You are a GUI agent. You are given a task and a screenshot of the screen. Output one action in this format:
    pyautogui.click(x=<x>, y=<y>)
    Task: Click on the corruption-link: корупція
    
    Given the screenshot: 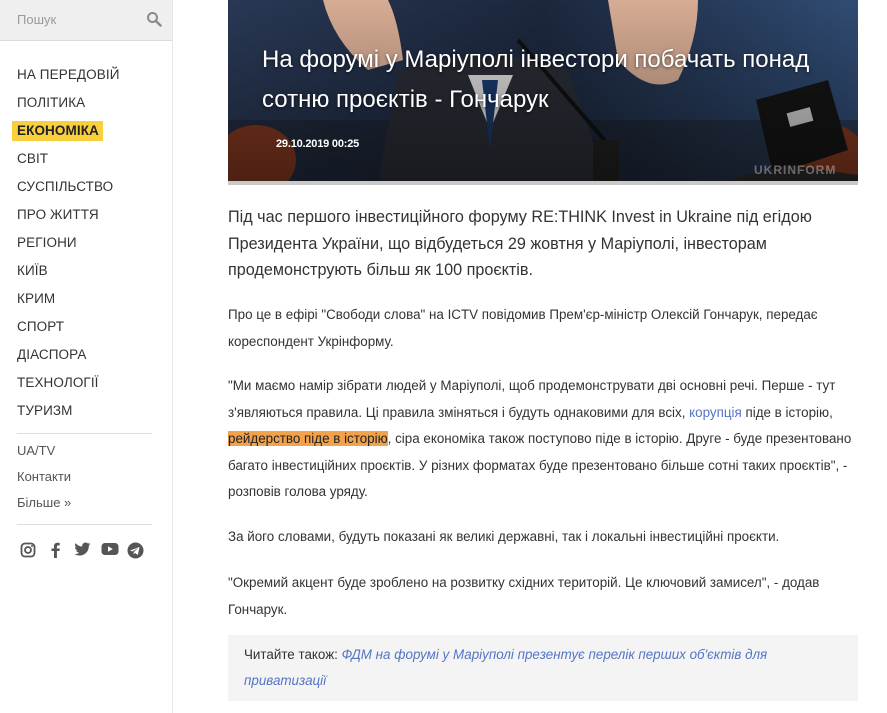 What is the action you would take?
    pyautogui.click(x=715, y=412)
    